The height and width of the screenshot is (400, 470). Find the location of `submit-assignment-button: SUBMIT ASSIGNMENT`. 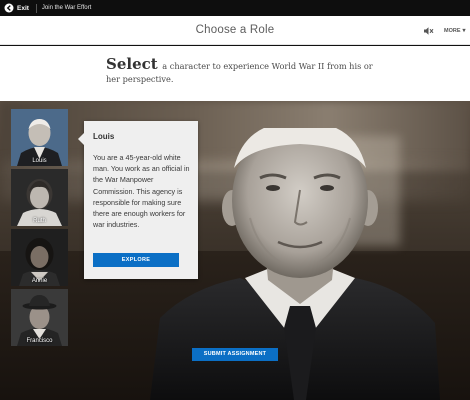

submit-assignment-button: SUBMIT ASSIGNMENT is located at coordinates (235, 354).